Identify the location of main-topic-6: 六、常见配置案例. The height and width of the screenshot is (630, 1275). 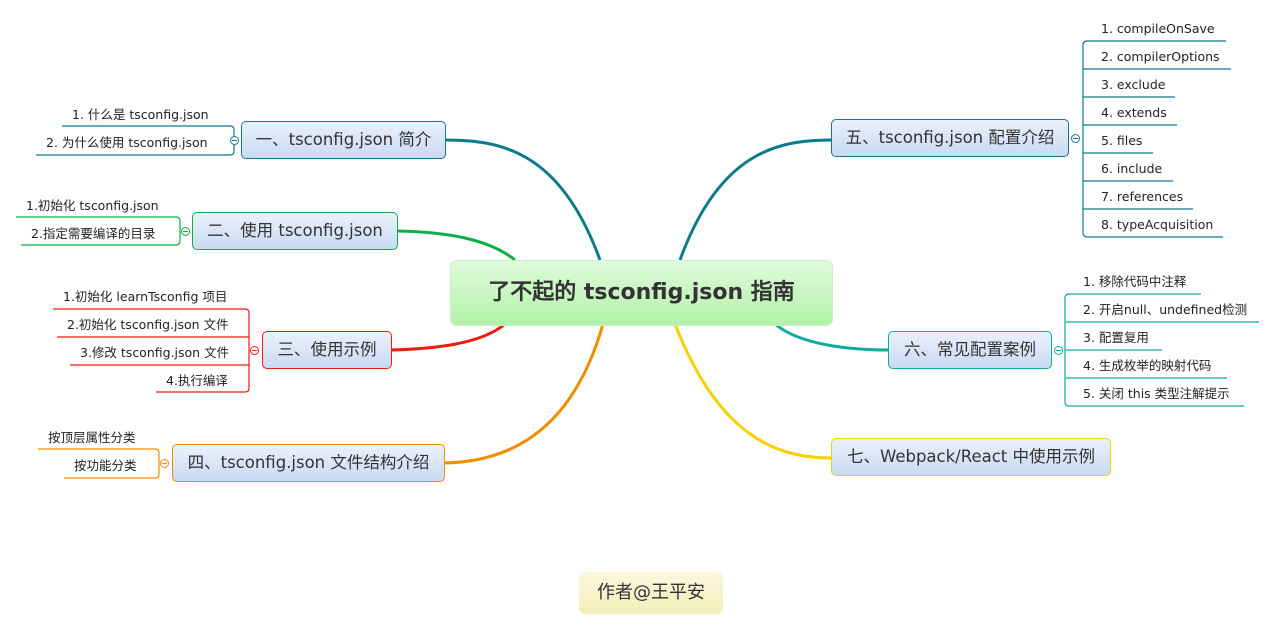
(970, 350).